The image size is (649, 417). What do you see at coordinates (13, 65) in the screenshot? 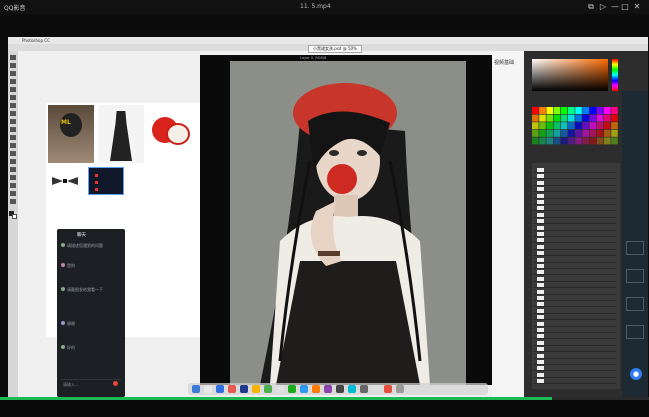
I see `marquee-tool-icon` at bounding box center [13, 65].